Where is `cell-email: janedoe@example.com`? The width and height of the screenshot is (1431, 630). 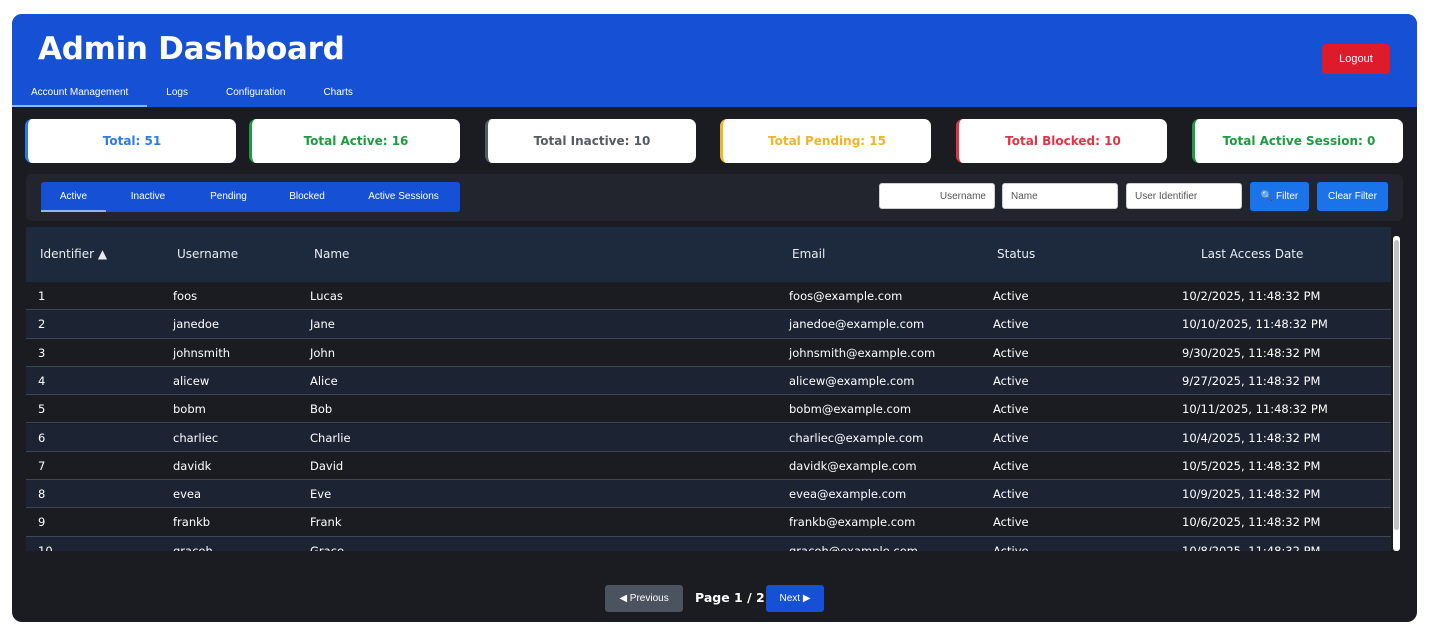
cell-email: janedoe@example.com is located at coordinates (857, 324).